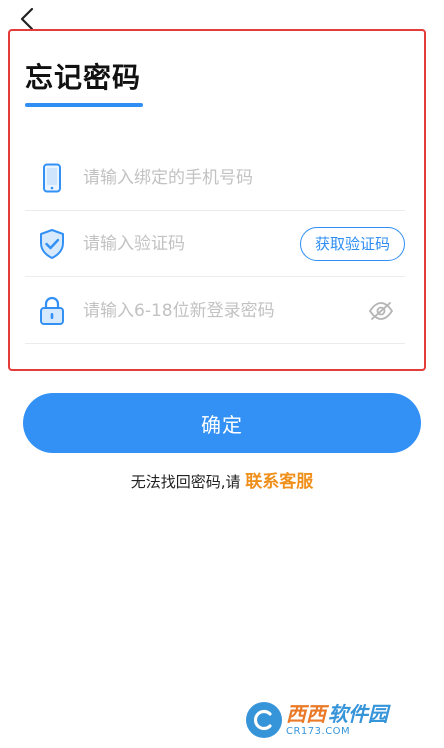 Image resolution: width=444 pixels, height=748 pixels. I want to click on watermark-url: CR173.COM, so click(318, 731).